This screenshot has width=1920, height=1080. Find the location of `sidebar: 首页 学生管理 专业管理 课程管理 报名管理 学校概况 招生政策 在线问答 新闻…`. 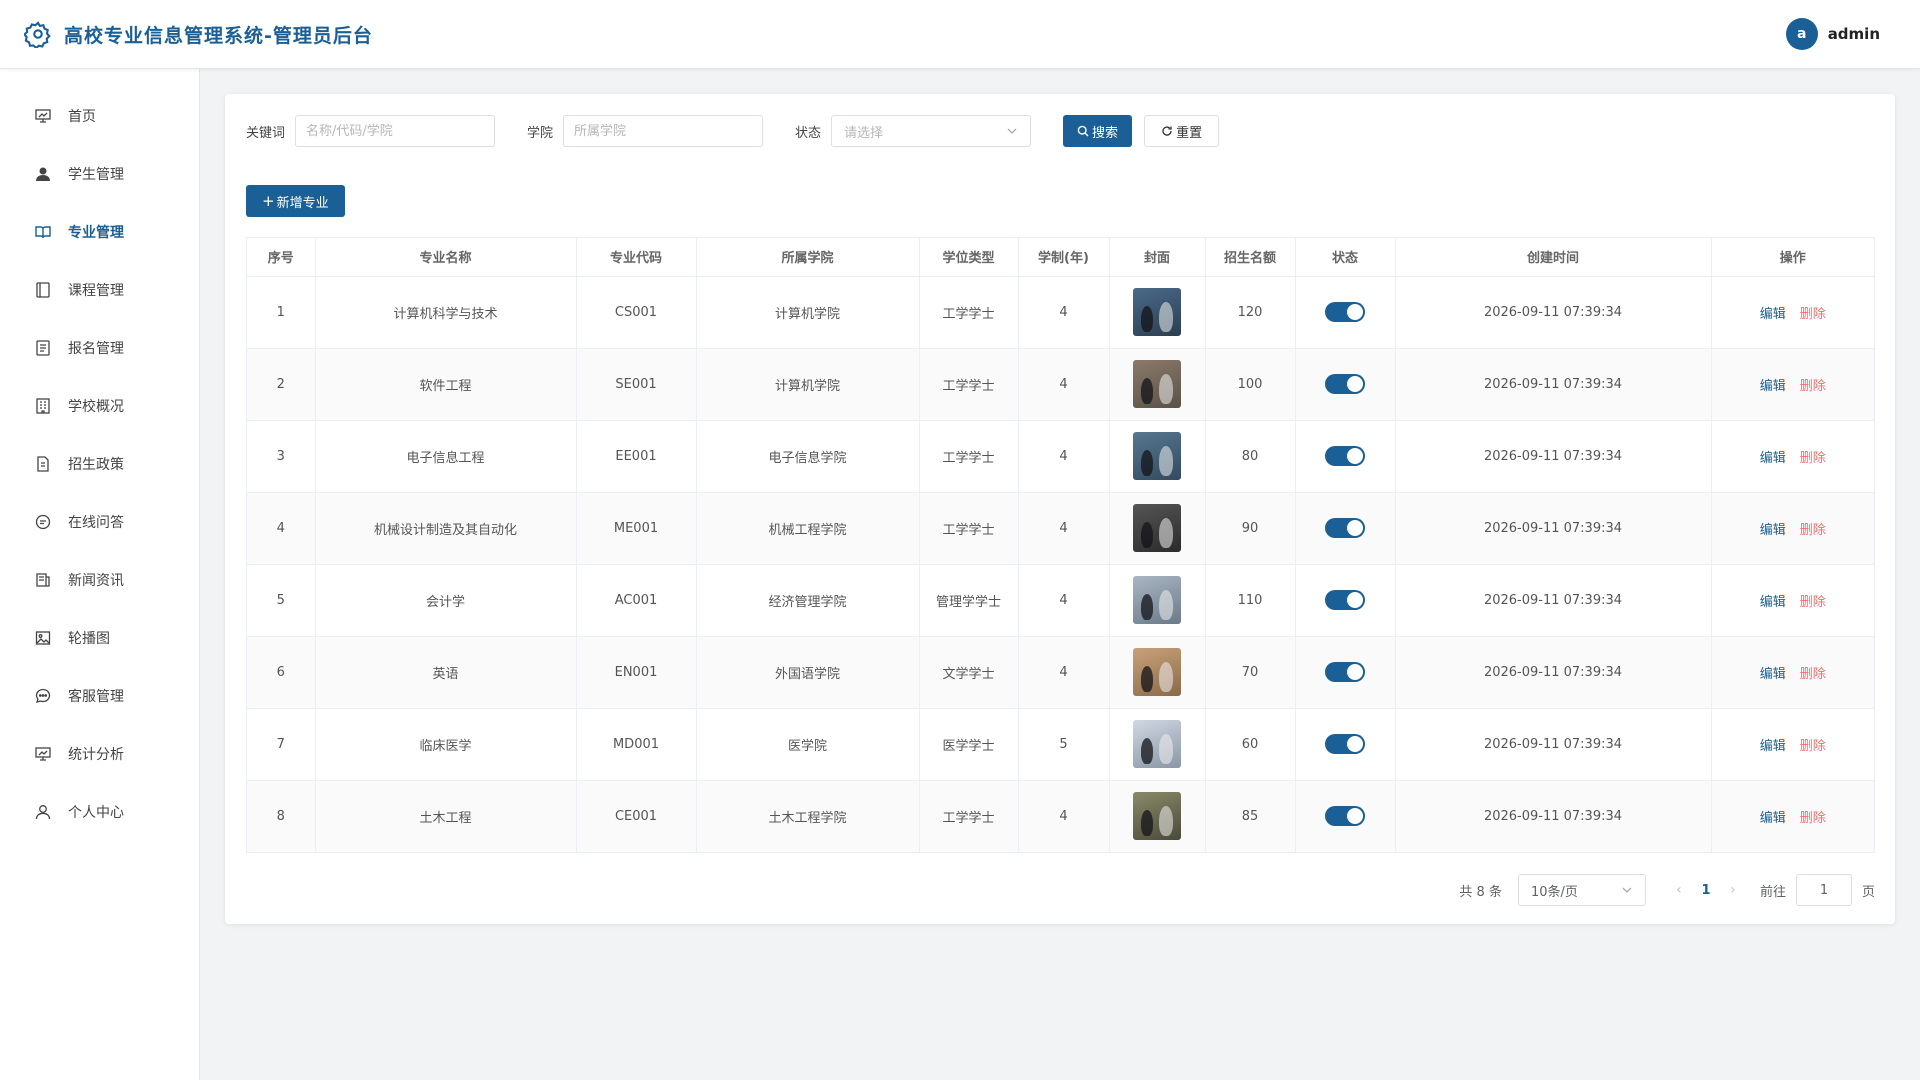

sidebar: 首页 学生管理 专业管理 课程管理 报名管理 学校概况 招生政策 在线问答 新闻… is located at coordinates (100, 574).